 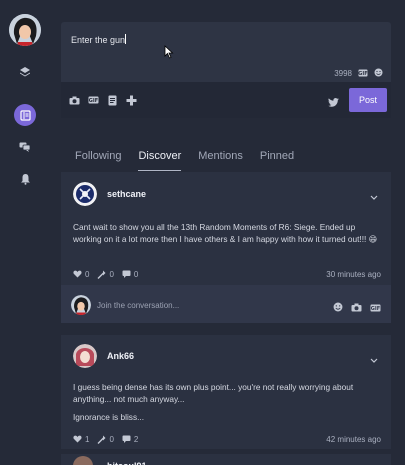 I want to click on composer-meta: 3998 GIF, so click(x=358, y=73).